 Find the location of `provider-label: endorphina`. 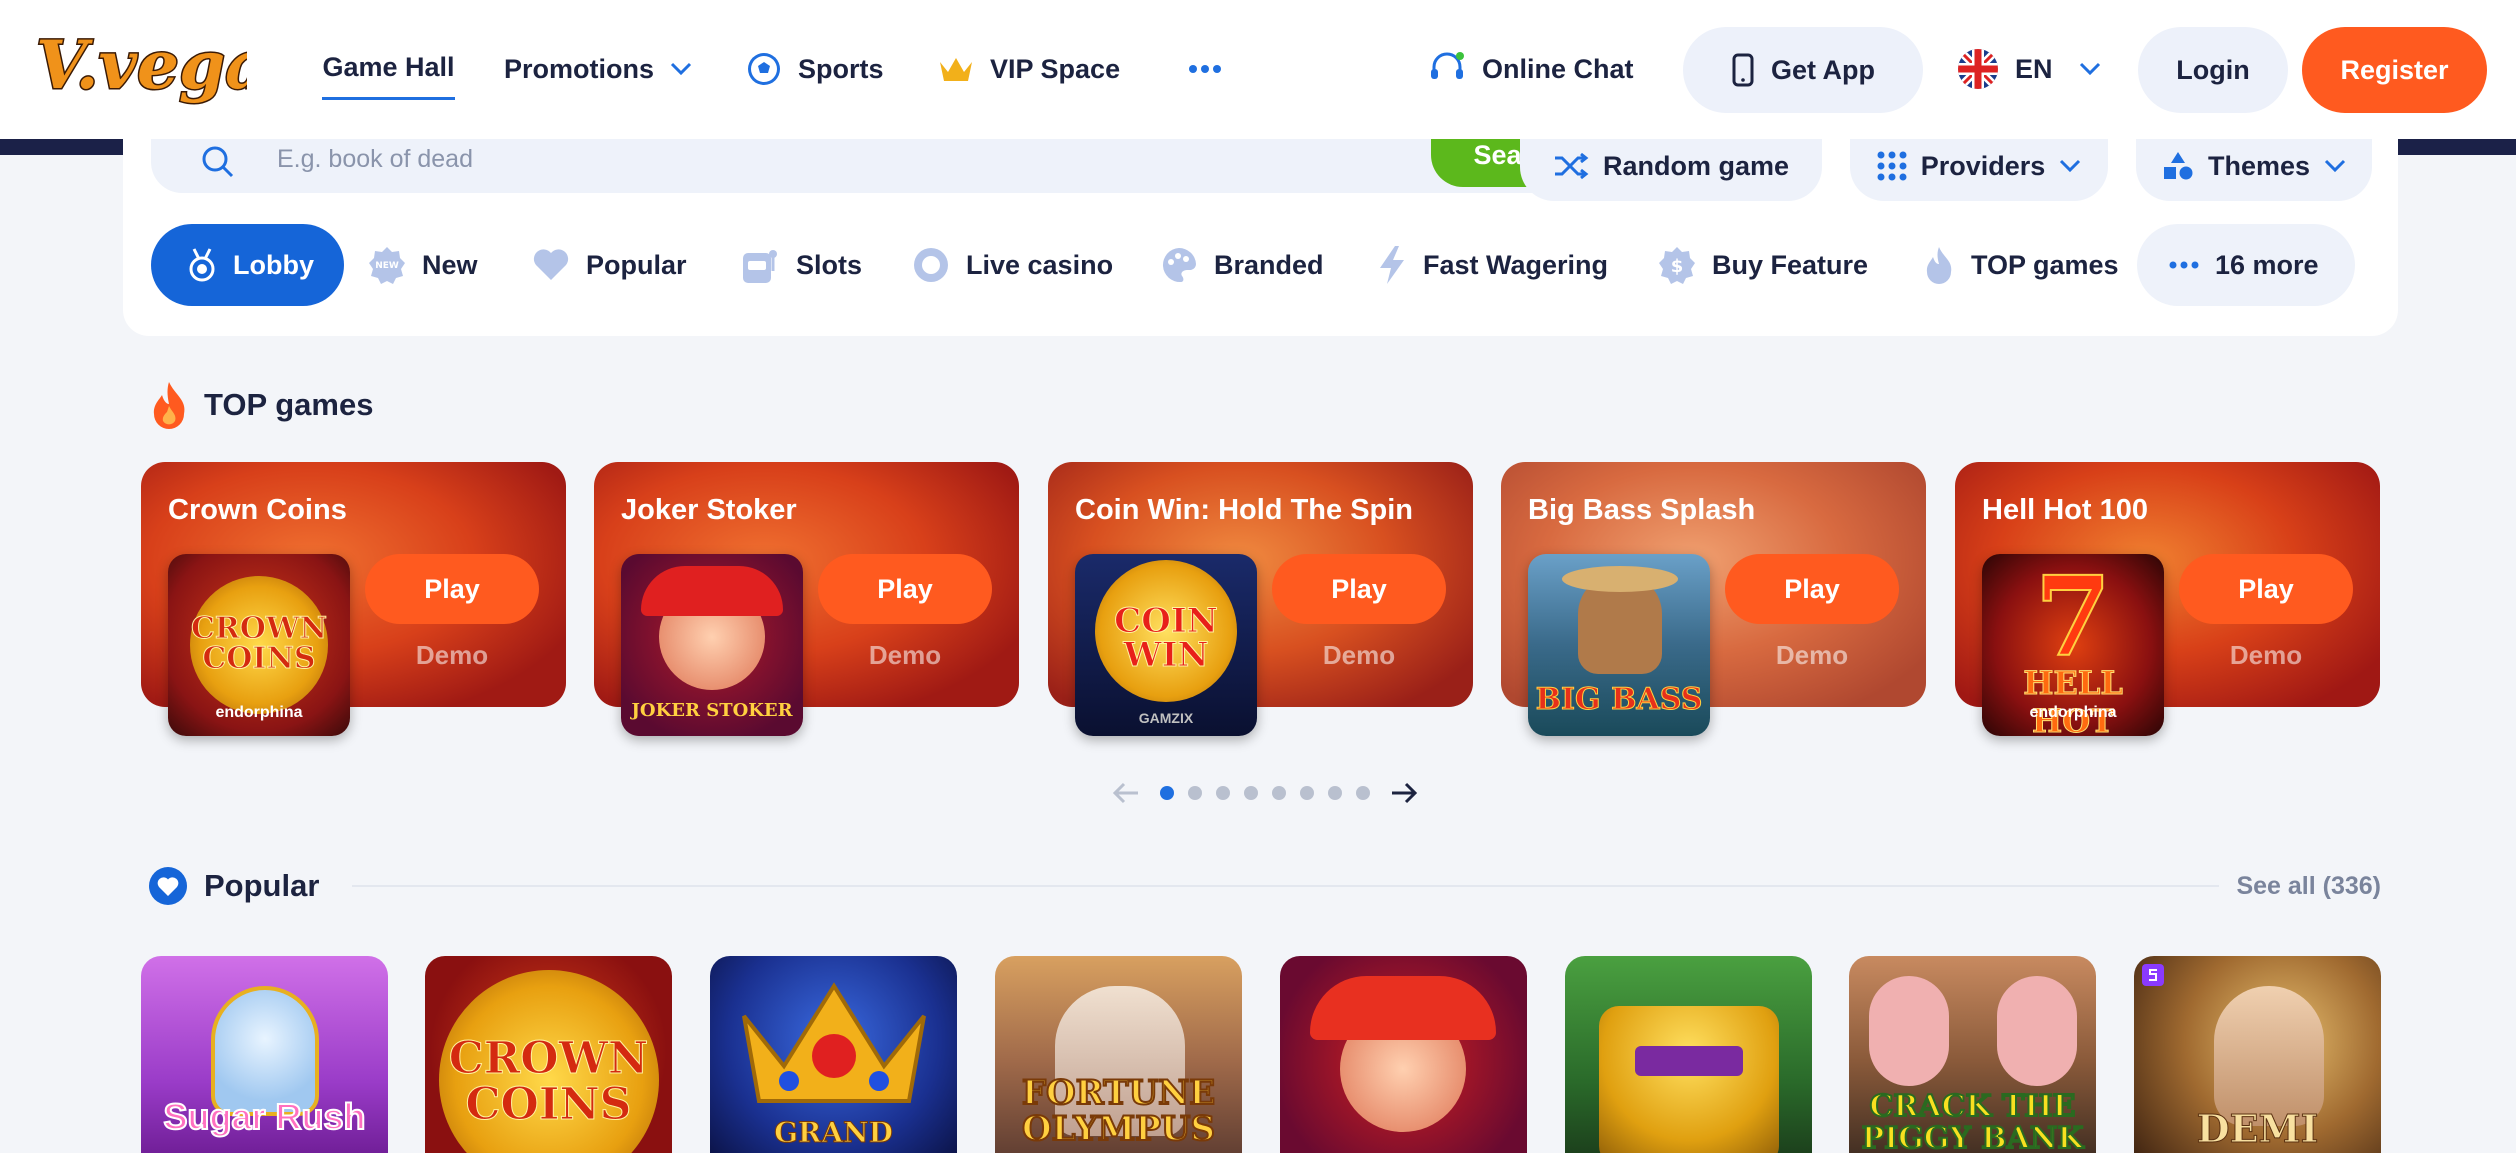

provider-label: endorphina is located at coordinates (2073, 712).